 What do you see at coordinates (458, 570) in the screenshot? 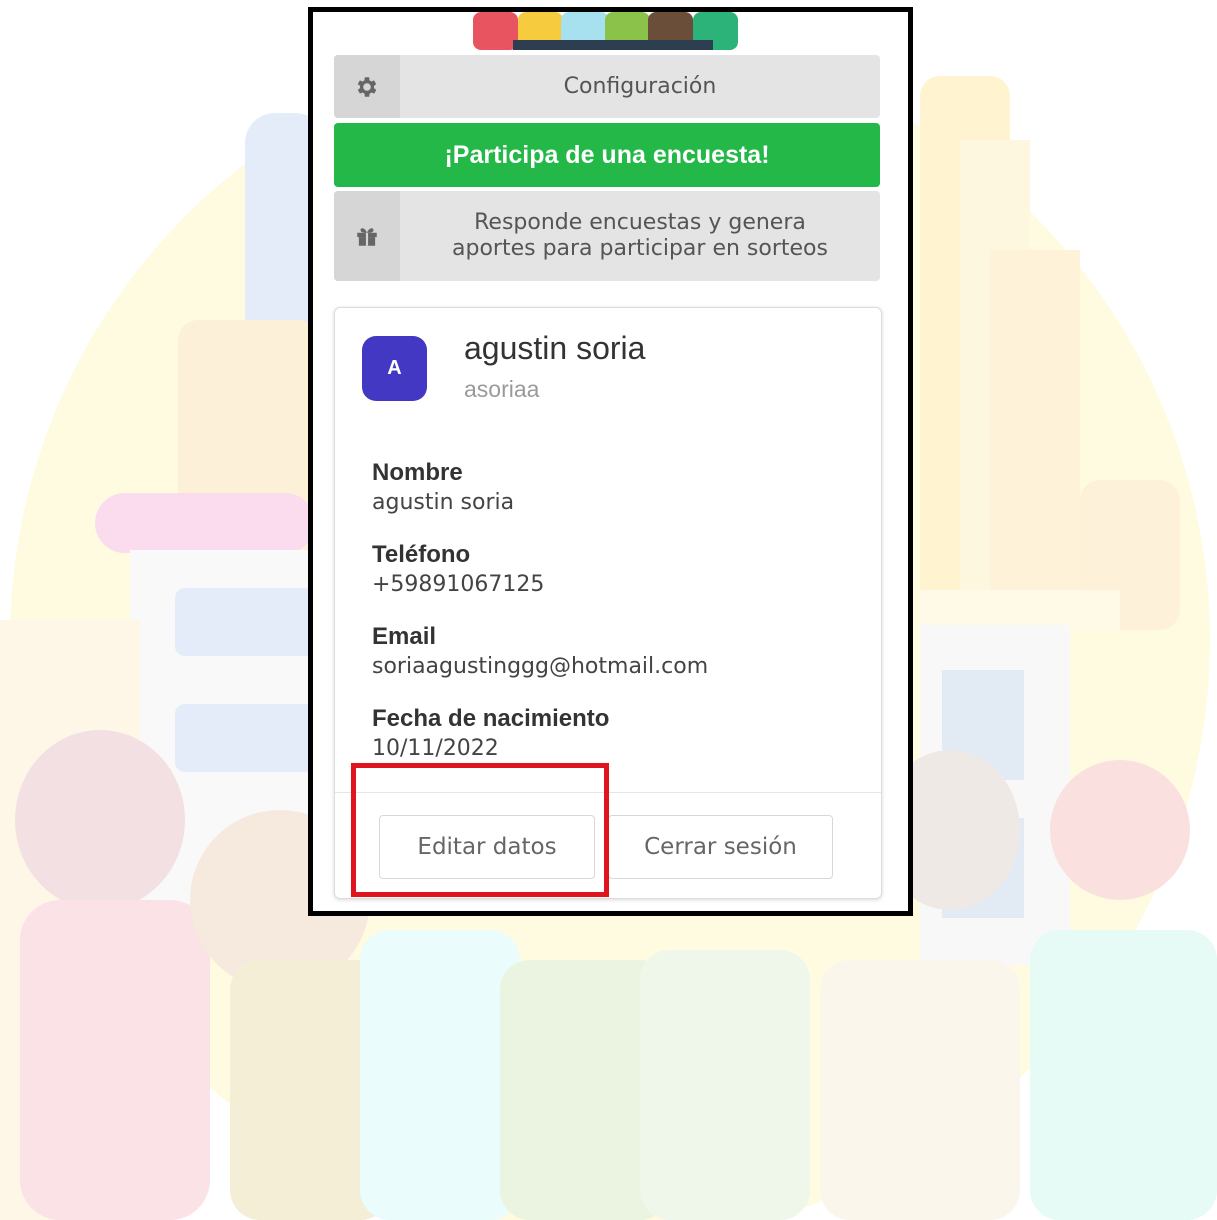
I see `field-telefono: Teléfono +59891067125` at bounding box center [458, 570].